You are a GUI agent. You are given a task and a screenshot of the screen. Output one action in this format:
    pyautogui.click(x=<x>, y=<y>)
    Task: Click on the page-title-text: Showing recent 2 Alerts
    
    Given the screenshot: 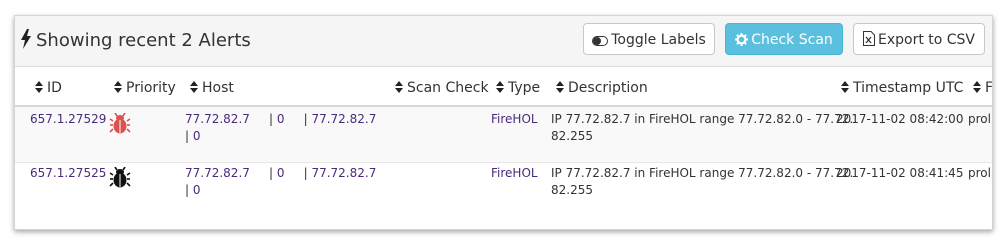 What is the action you would take?
    pyautogui.click(x=143, y=40)
    